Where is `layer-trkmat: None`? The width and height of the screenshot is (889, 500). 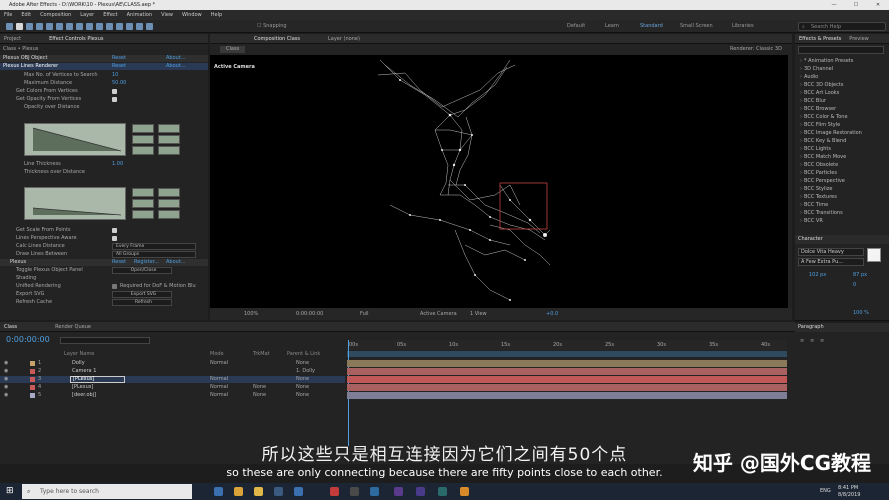 layer-trkmat: None is located at coordinates (259, 387).